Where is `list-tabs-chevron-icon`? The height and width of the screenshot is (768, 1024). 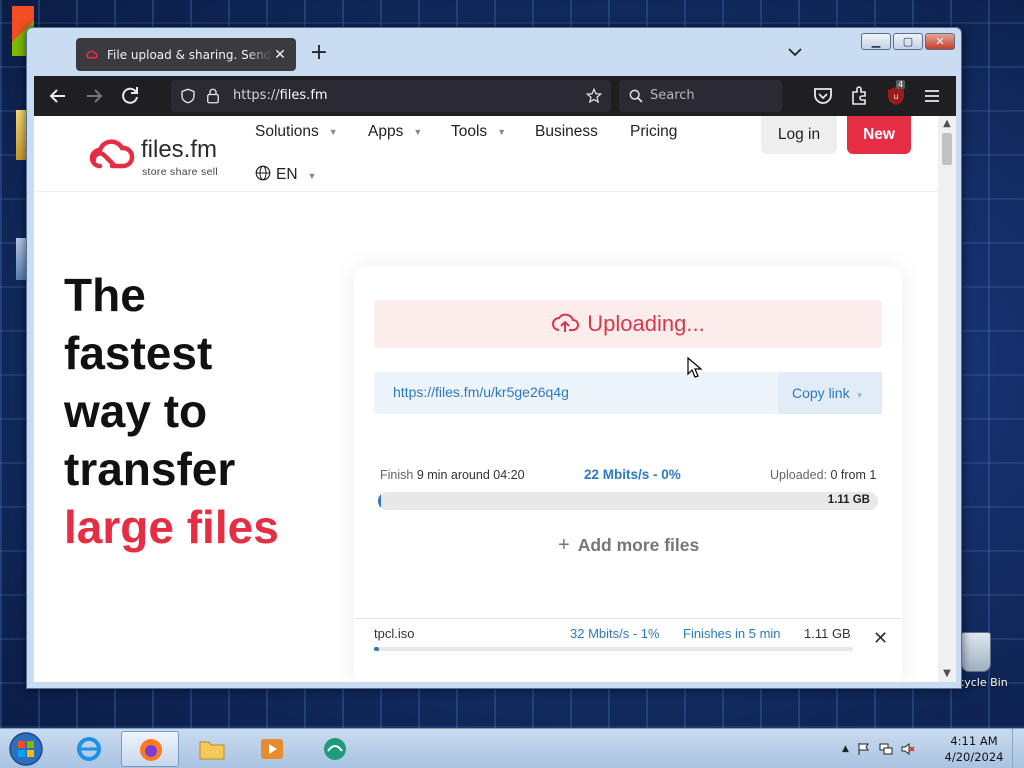 list-tabs-chevron-icon is located at coordinates (795, 52).